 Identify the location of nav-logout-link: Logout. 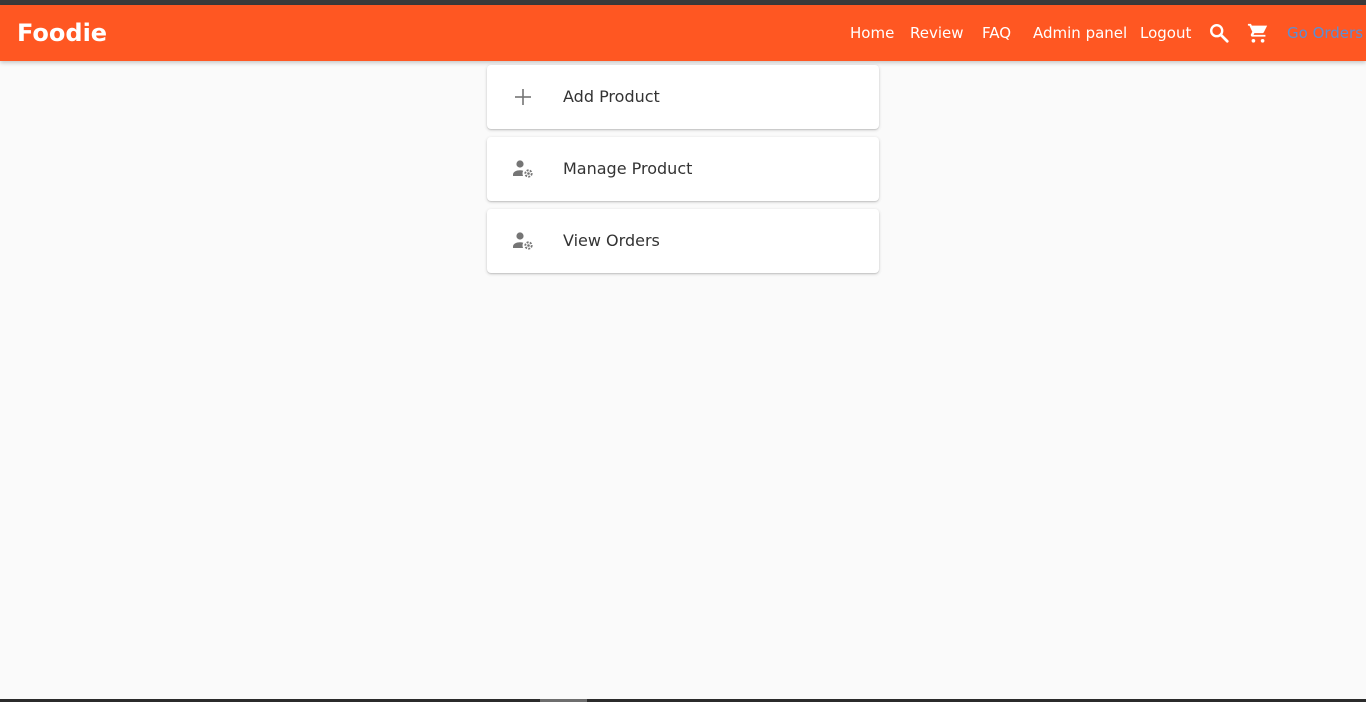
(1165, 33).